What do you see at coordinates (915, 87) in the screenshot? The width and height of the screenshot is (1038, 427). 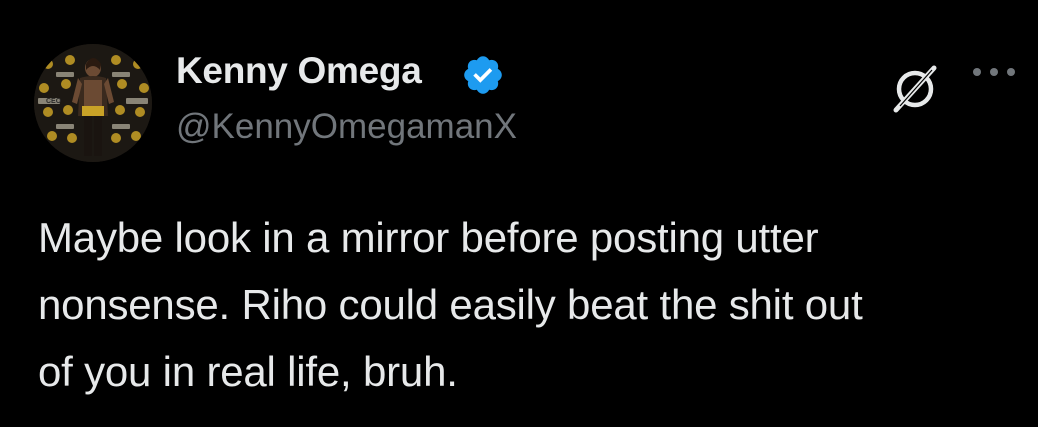 I see `grok-icon` at bounding box center [915, 87].